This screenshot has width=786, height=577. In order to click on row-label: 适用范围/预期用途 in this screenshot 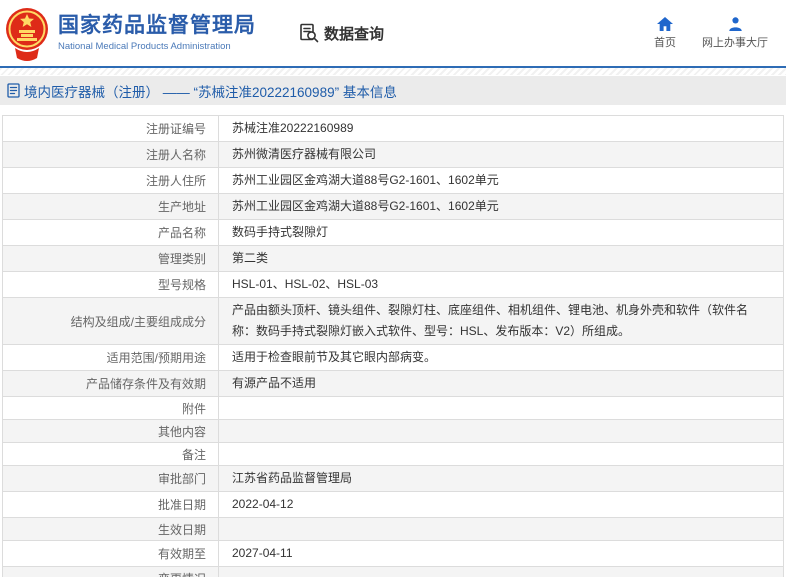, I will do `click(111, 357)`.